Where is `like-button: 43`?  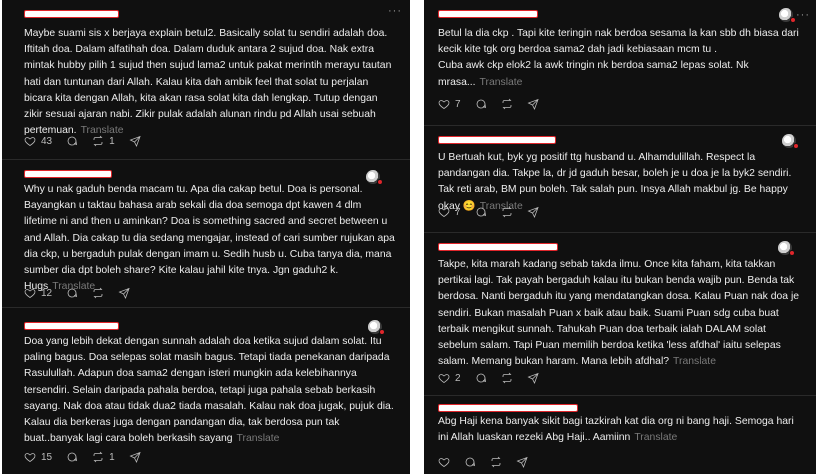 like-button: 43 is located at coordinates (38, 141).